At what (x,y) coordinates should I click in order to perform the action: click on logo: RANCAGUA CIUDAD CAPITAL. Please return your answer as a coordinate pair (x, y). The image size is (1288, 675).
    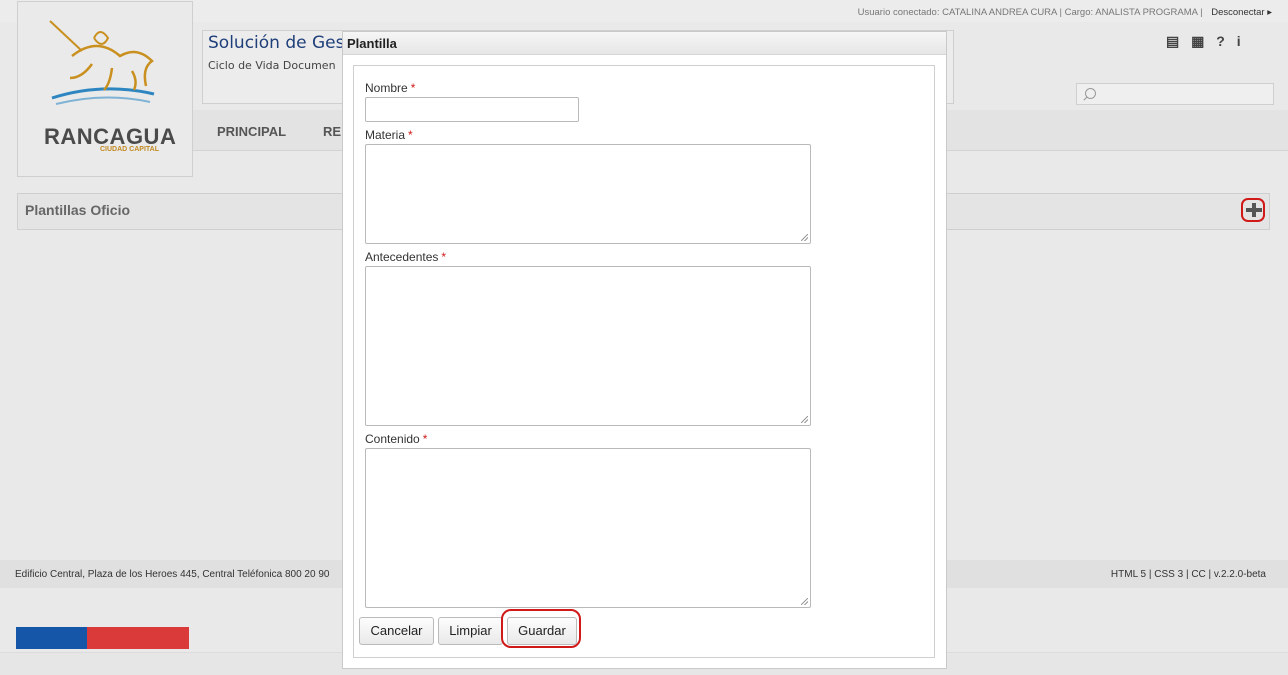
    Looking at the image, I should click on (105, 89).